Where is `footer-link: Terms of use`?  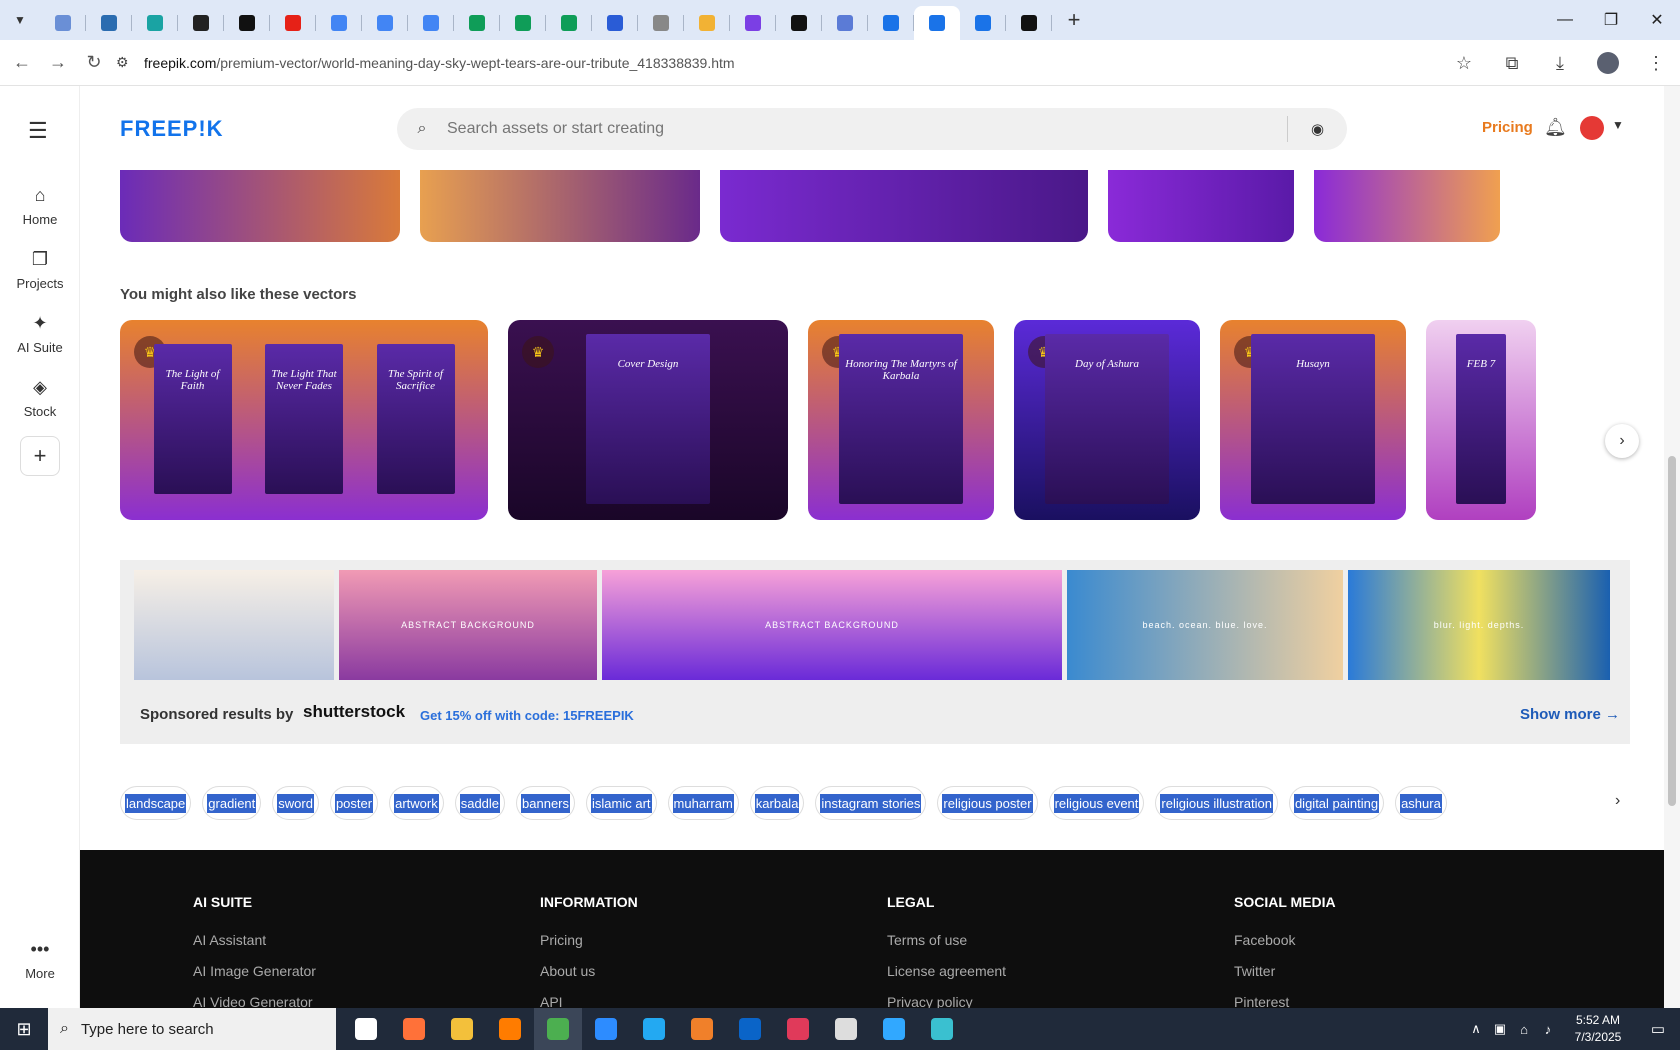 footer-link: Terms of use is located at coordinates (946, 940).